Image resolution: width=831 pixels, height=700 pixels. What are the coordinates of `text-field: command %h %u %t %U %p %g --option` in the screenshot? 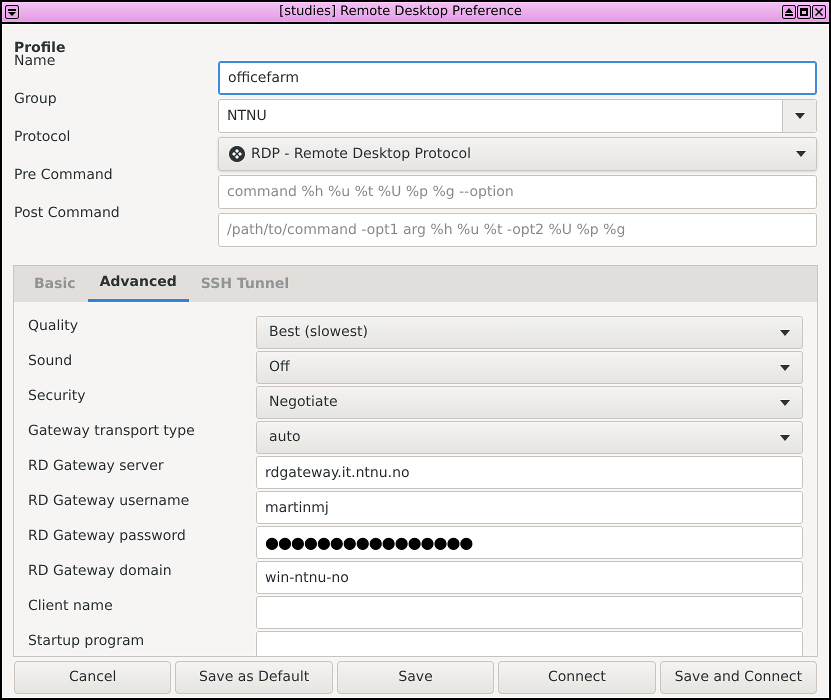 It's located at (517, 192).